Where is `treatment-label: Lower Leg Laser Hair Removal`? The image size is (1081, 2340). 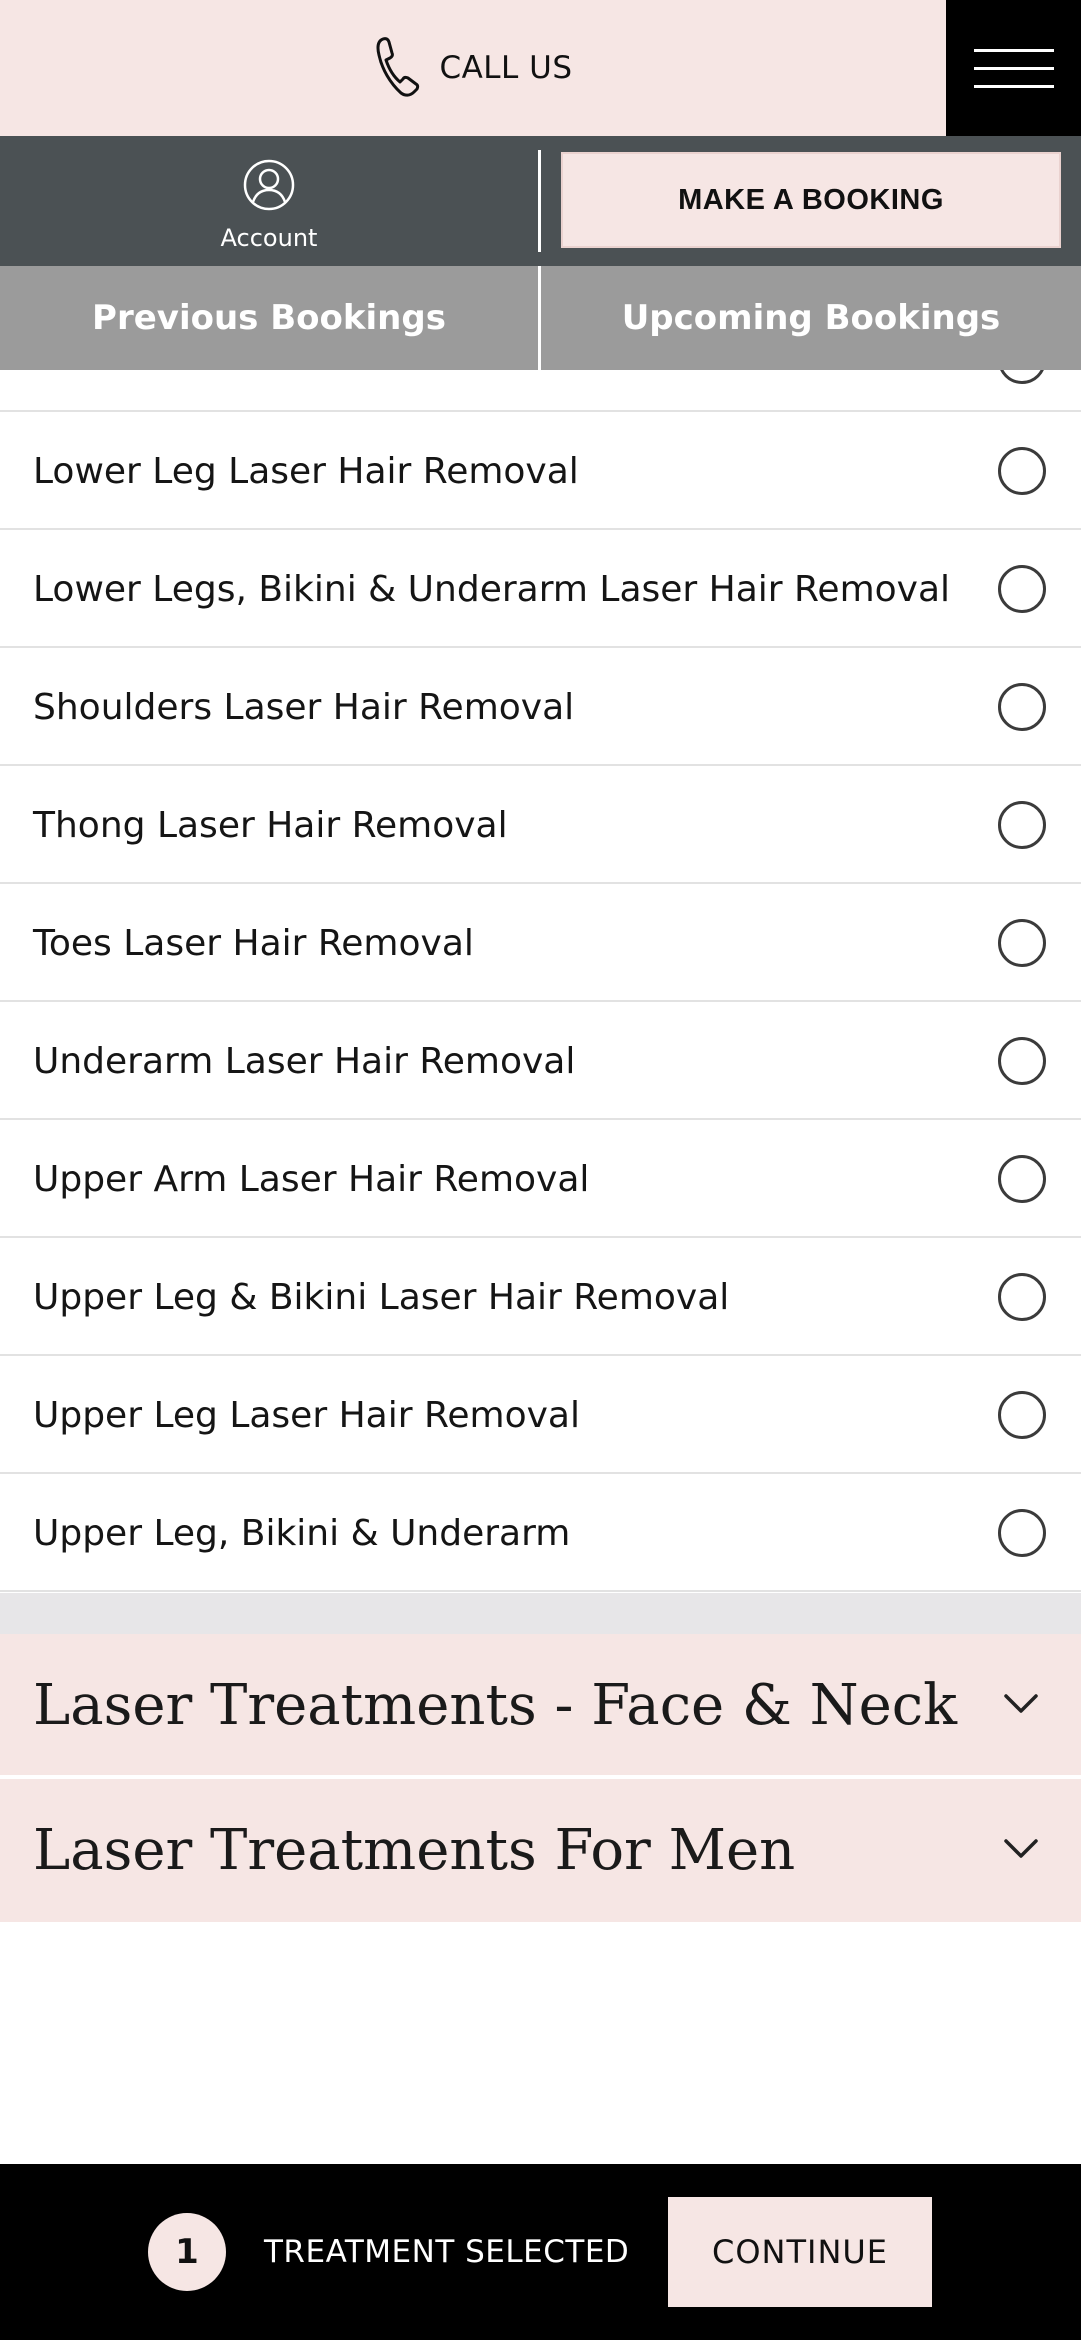
treatment-label: Lower Leg Laser Hair Removal is located at coordinates (306, 471).